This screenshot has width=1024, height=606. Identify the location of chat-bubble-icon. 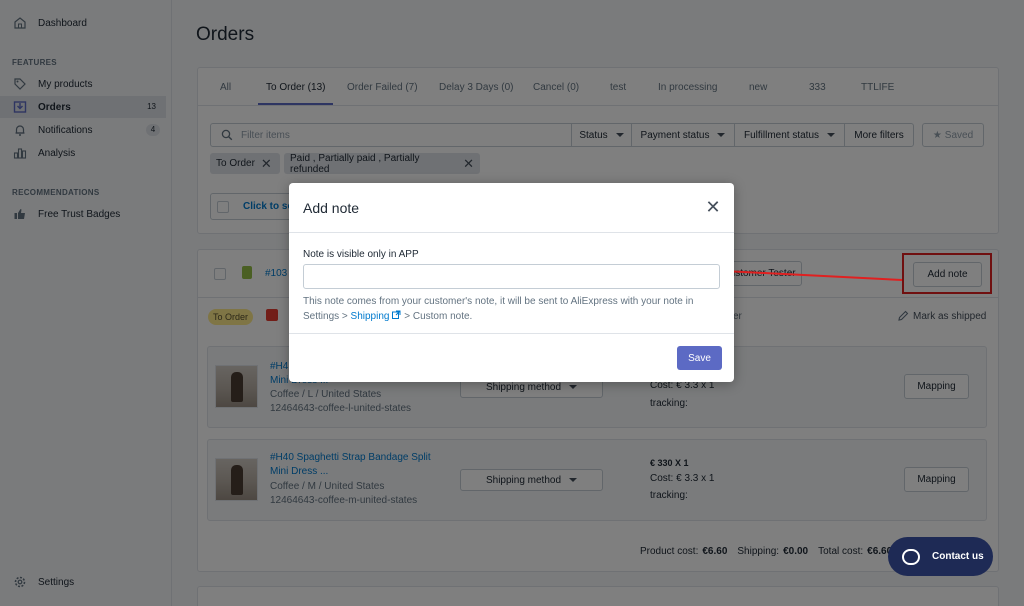
(911, 556).